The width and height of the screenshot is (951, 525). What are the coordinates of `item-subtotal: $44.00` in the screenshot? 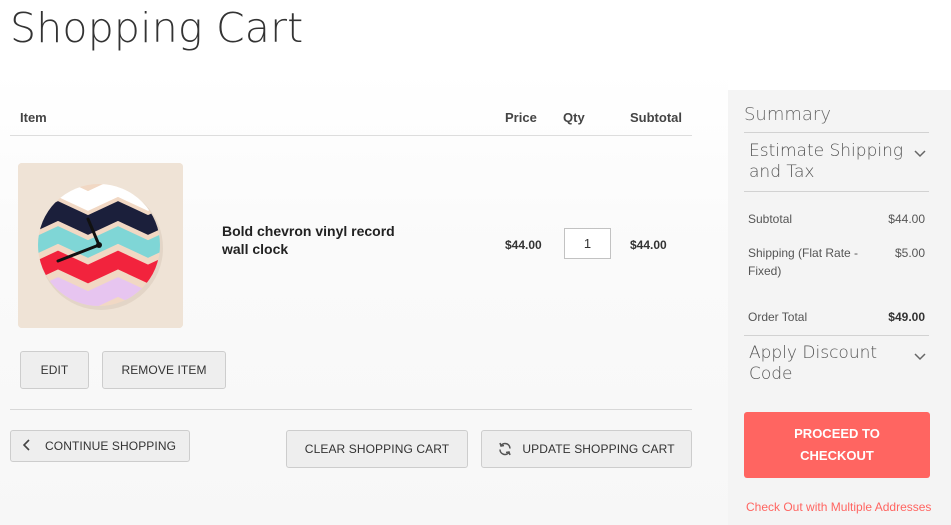 It's located at (648, 245).